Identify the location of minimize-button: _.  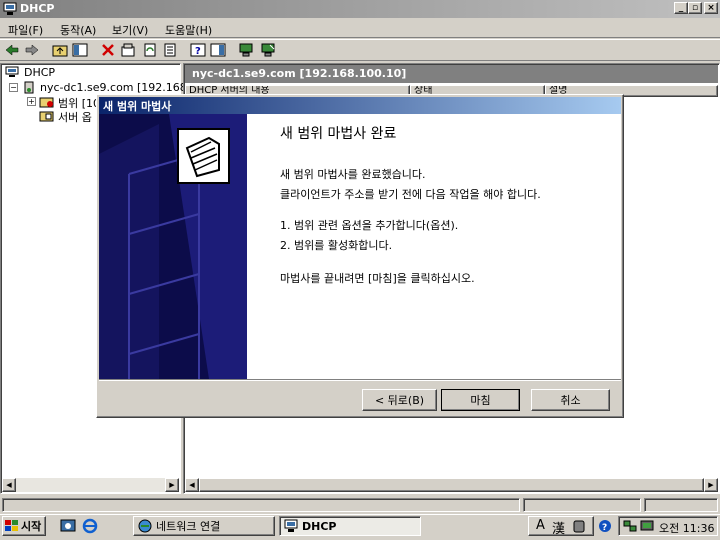
(681, 8).